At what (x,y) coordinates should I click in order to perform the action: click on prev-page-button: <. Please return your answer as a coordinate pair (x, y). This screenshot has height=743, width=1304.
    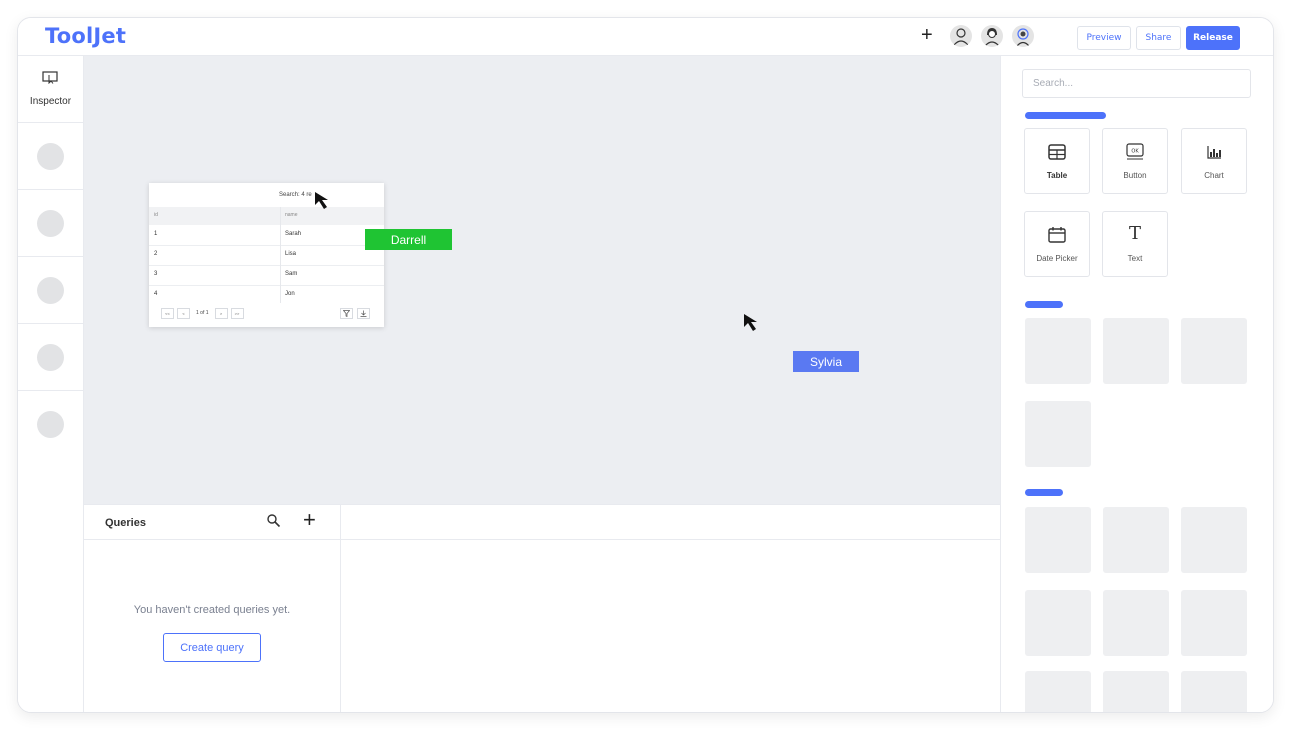
    Looking at the image, I should click on (183, 313).